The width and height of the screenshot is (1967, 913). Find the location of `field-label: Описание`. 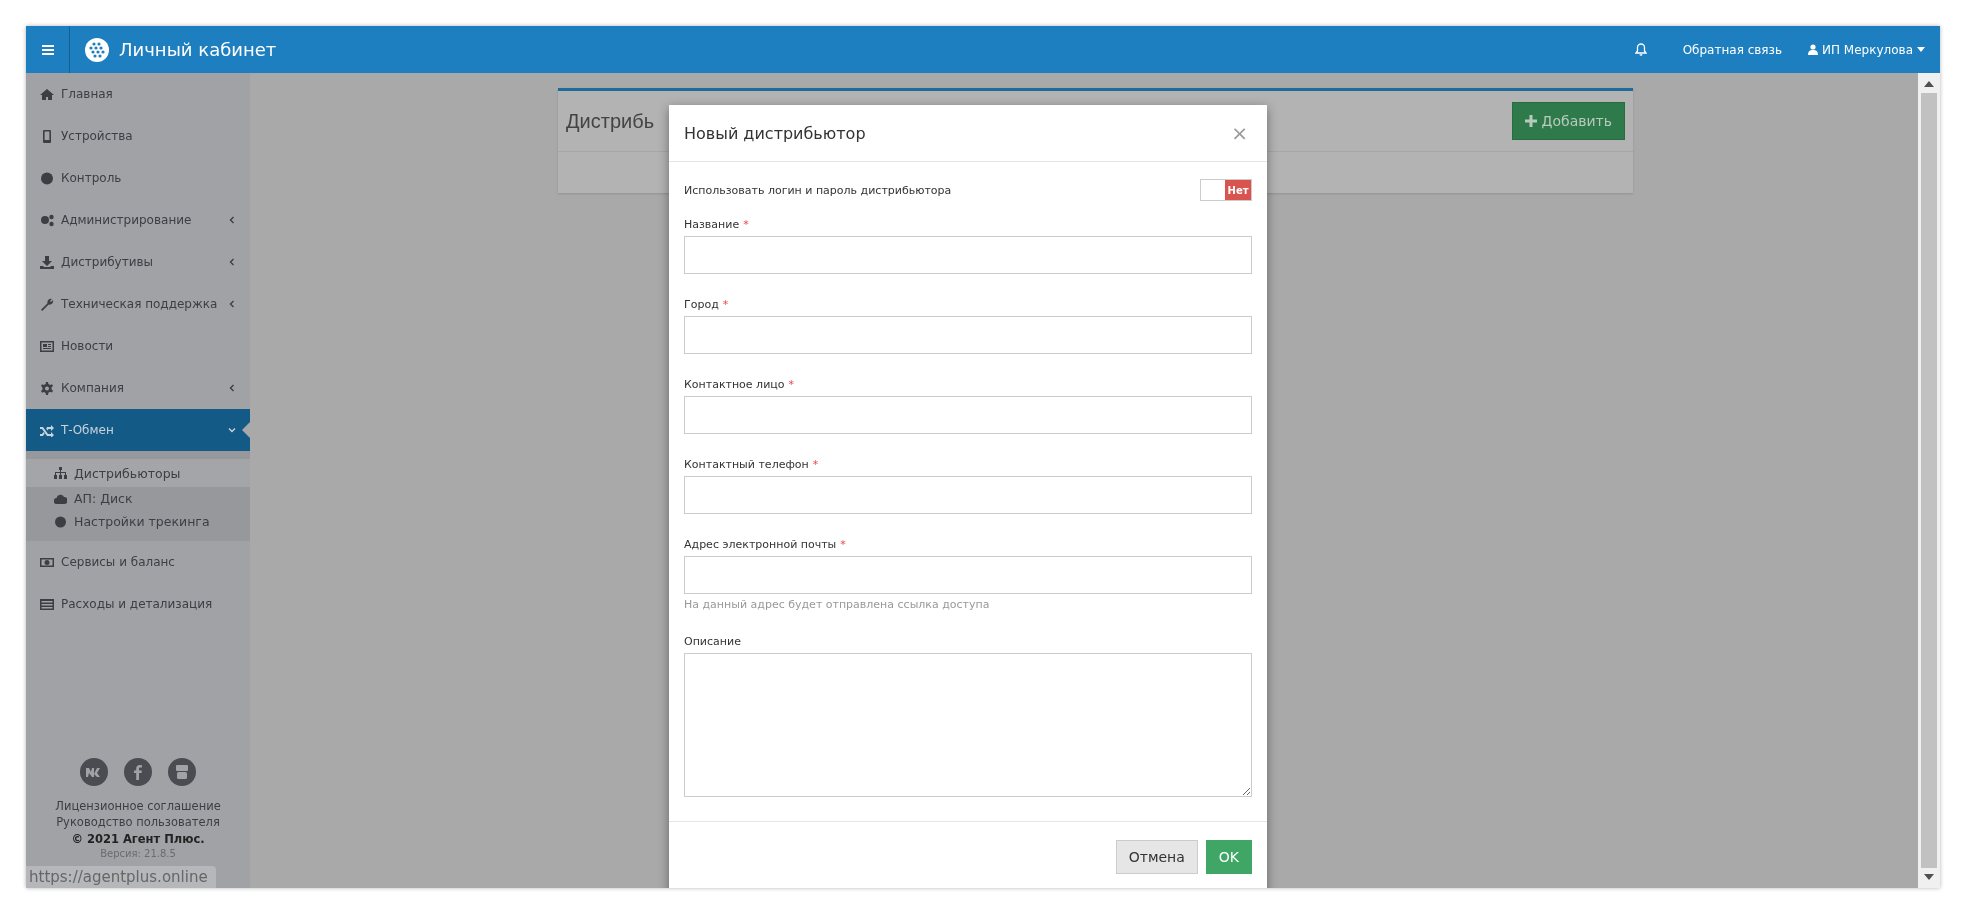

field-label: Описание is located at coordinates (712, 641).